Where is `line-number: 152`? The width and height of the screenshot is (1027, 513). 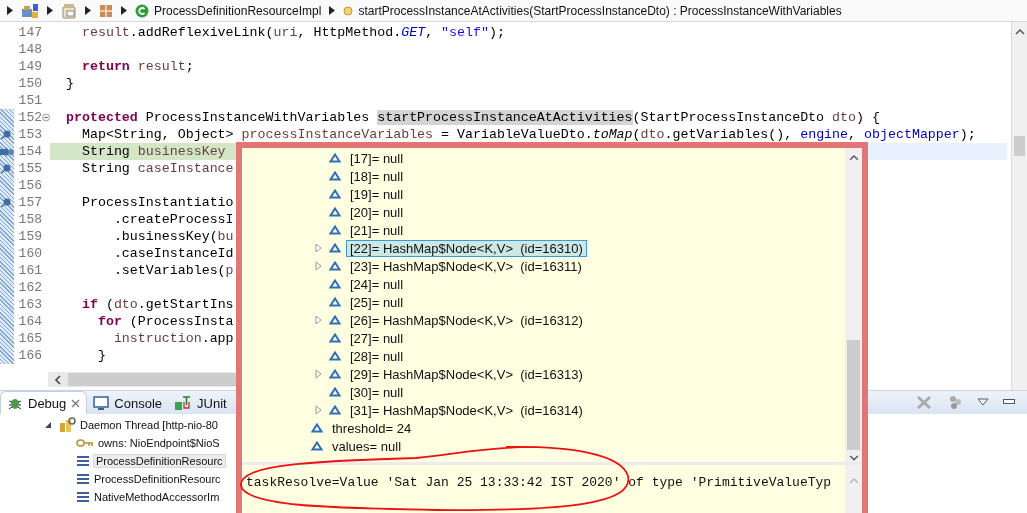 line-number: 152 is located at coordinates (29, 117).